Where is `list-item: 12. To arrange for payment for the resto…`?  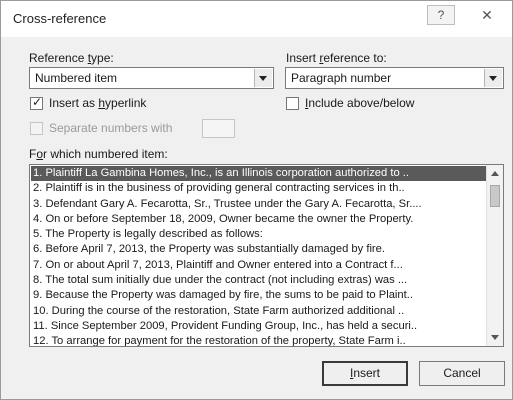
list-item: 12. To arrange for payment for the resto… is located at coordinates (258, 340).